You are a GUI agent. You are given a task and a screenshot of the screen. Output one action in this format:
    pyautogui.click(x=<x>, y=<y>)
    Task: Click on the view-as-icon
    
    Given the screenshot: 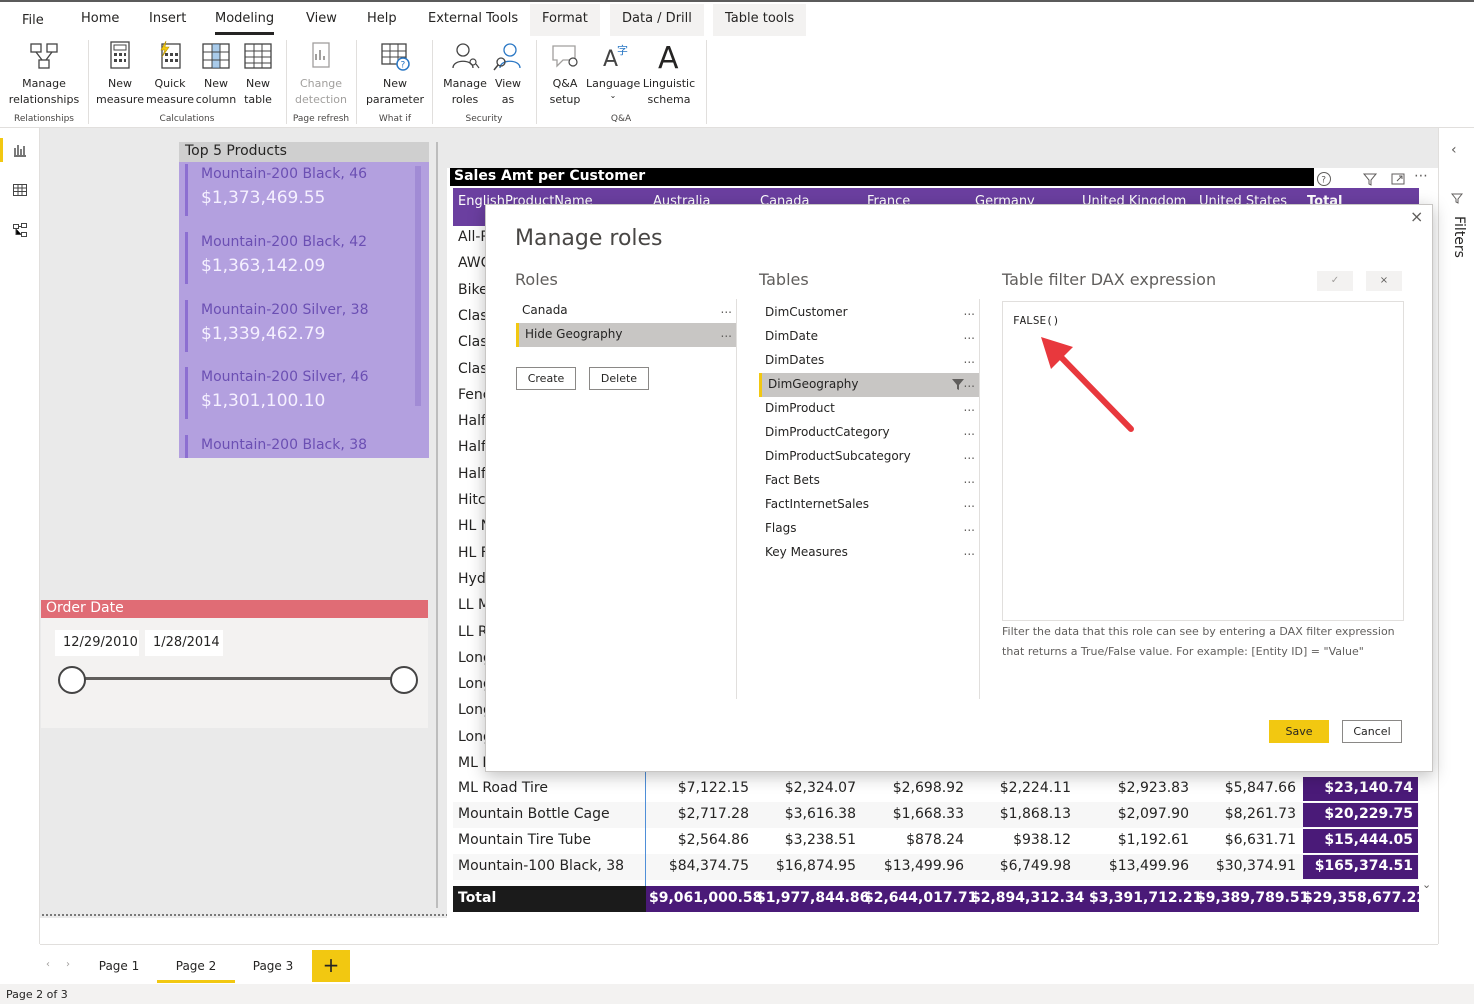 What is the action you would take?
    pyautogui.click(x=507, y=57)
    